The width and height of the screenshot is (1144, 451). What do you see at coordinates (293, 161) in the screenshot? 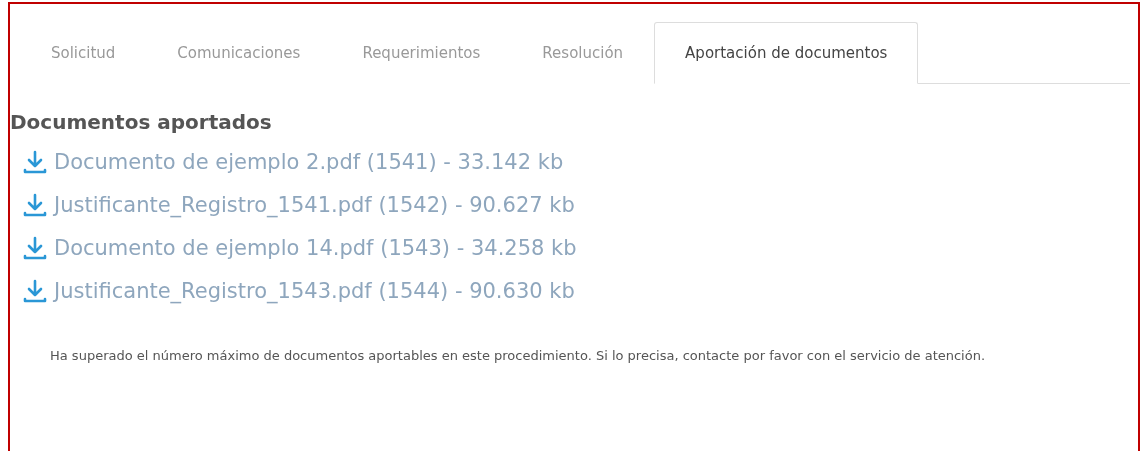
I see `document-link: Documento de ejemplo 2.pdf (1541) - 33.142 kb` at bounding box center [293, 161].